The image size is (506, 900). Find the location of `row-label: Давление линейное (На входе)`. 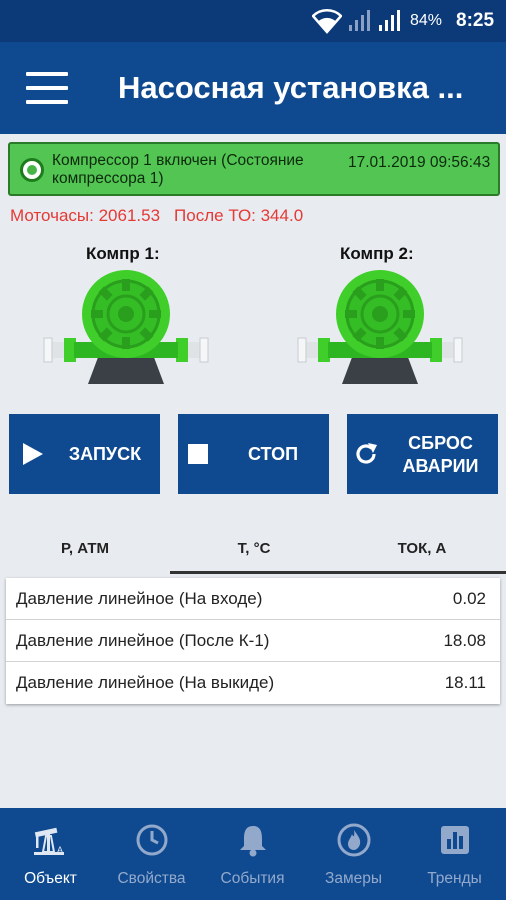

row-label: Давление линейное (На входе) is located at coordinates (139, 598).